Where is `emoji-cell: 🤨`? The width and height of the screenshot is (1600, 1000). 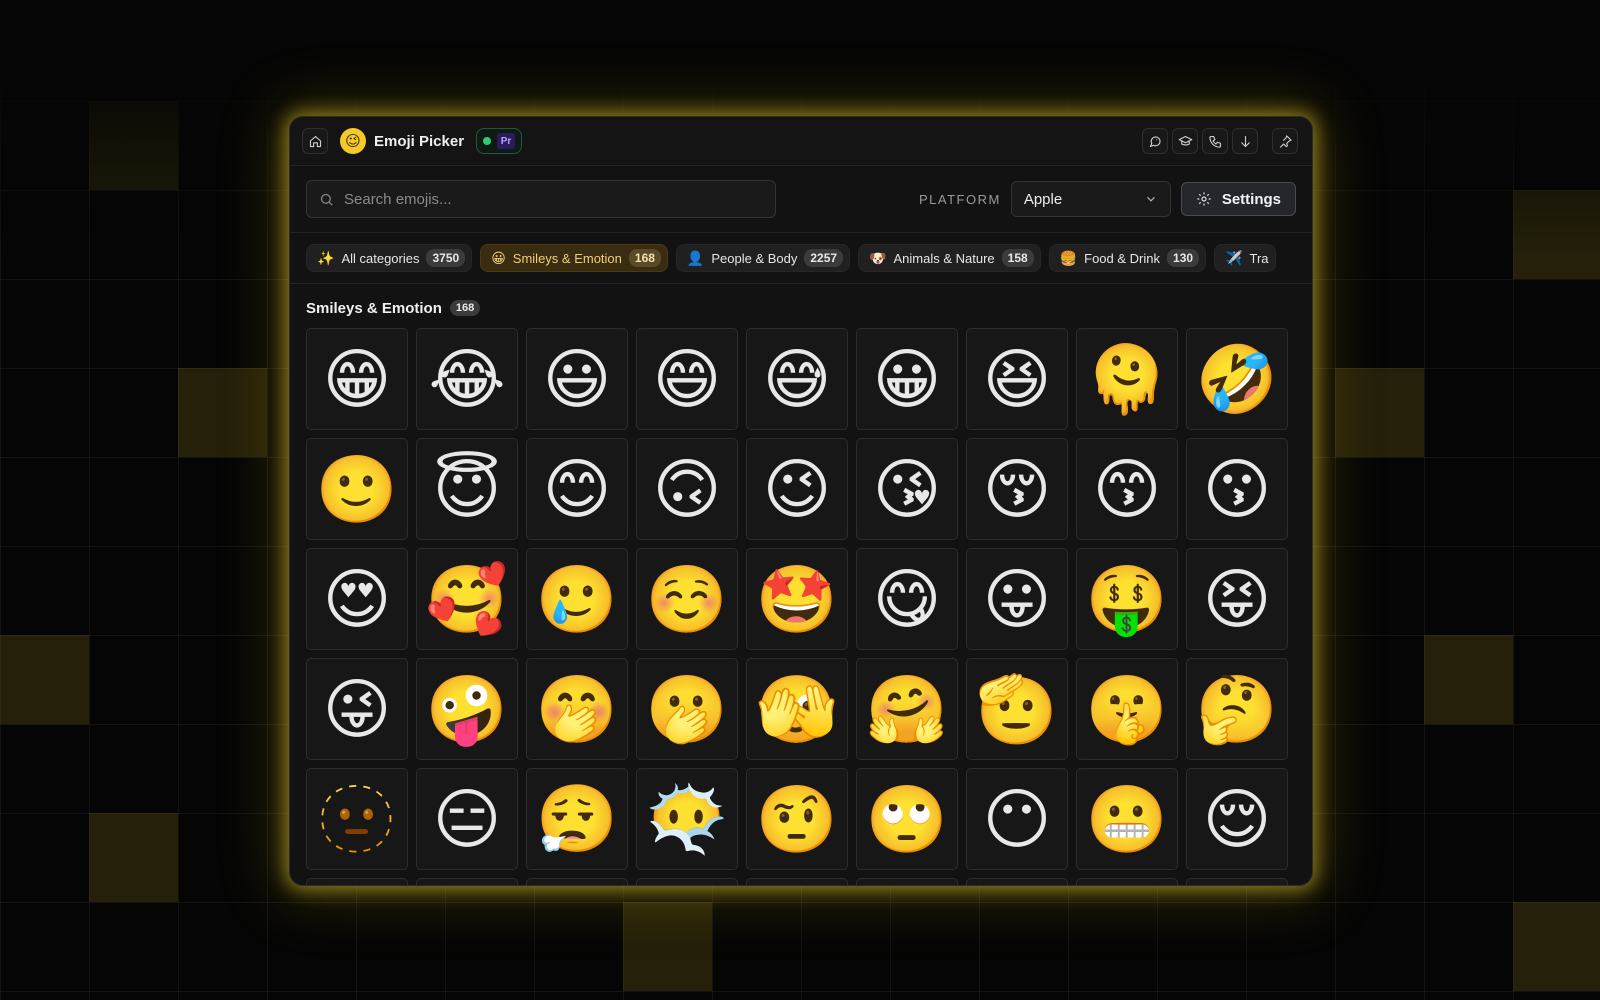 emoji-cell: 🤨 is located at coordinates (797, 819).